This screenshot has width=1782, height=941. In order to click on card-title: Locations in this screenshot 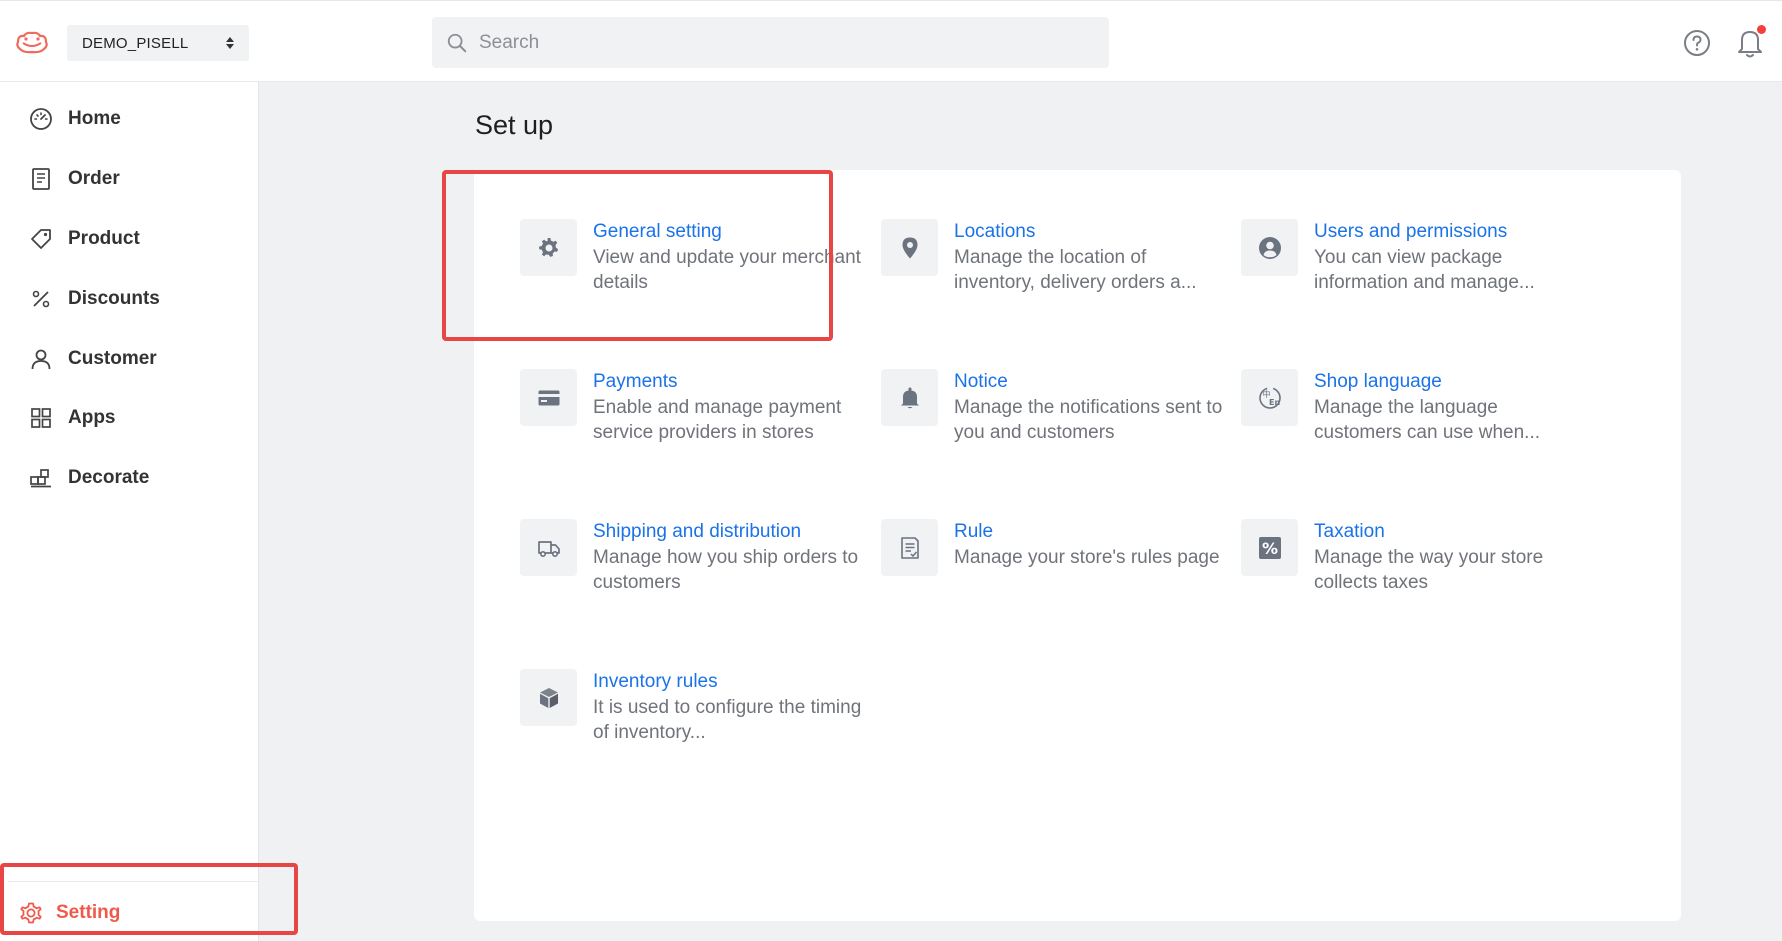, I will do `click(1089, 232)`.